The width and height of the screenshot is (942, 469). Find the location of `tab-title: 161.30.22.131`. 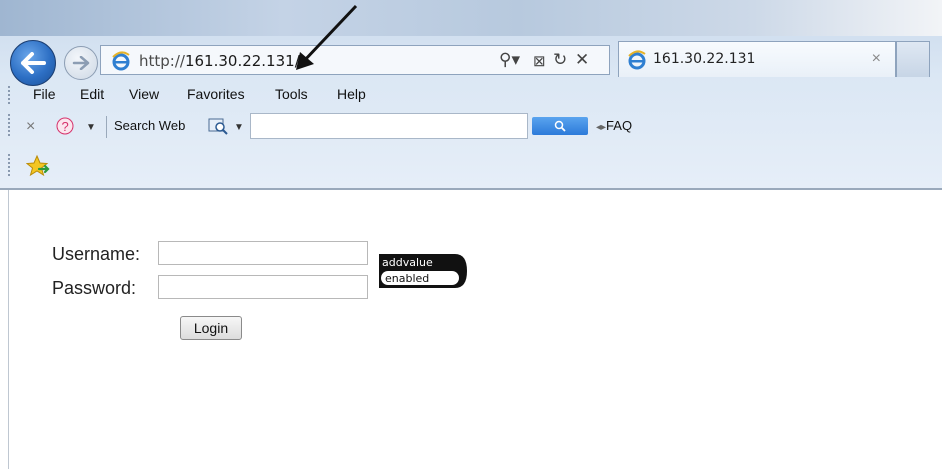

tab-title: 161.30.22.131 is located at coordinates (704, 59).